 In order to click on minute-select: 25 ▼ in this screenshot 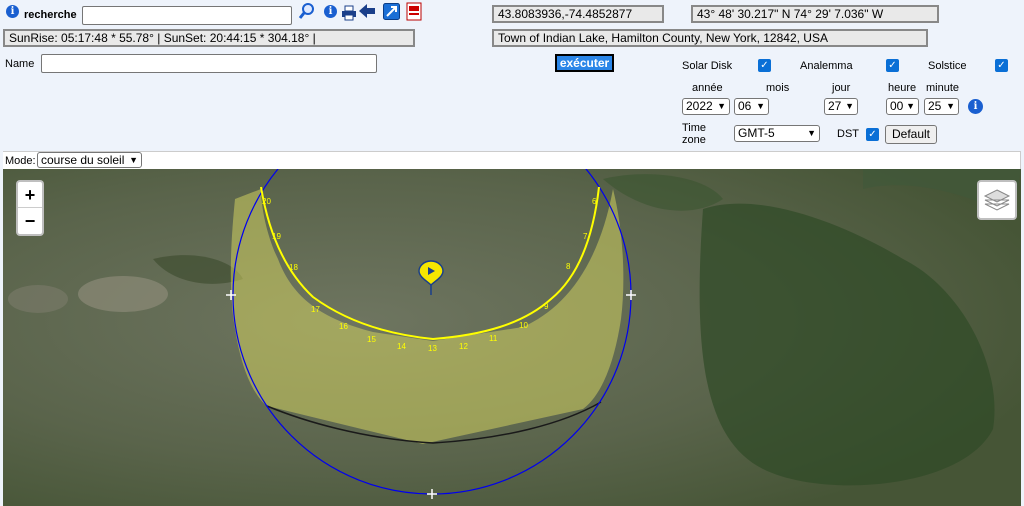, I will do `click(941, 106)`.